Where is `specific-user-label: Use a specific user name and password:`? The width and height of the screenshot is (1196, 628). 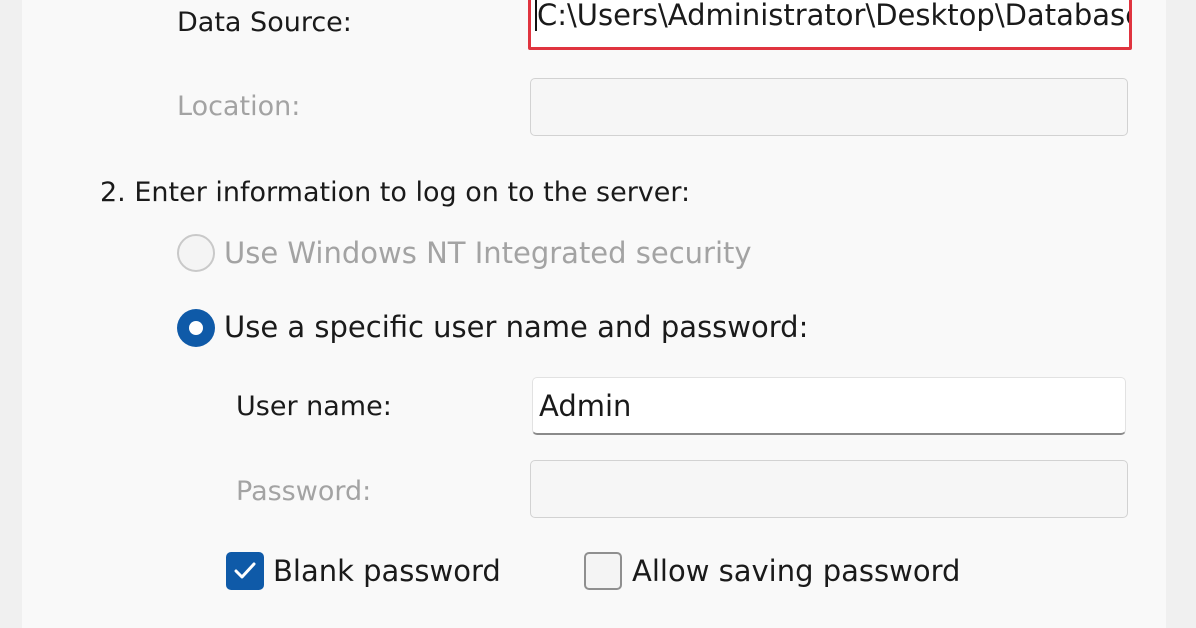 specific-user-label: Use a specific user name and password: is located at coordinates (516, 327).